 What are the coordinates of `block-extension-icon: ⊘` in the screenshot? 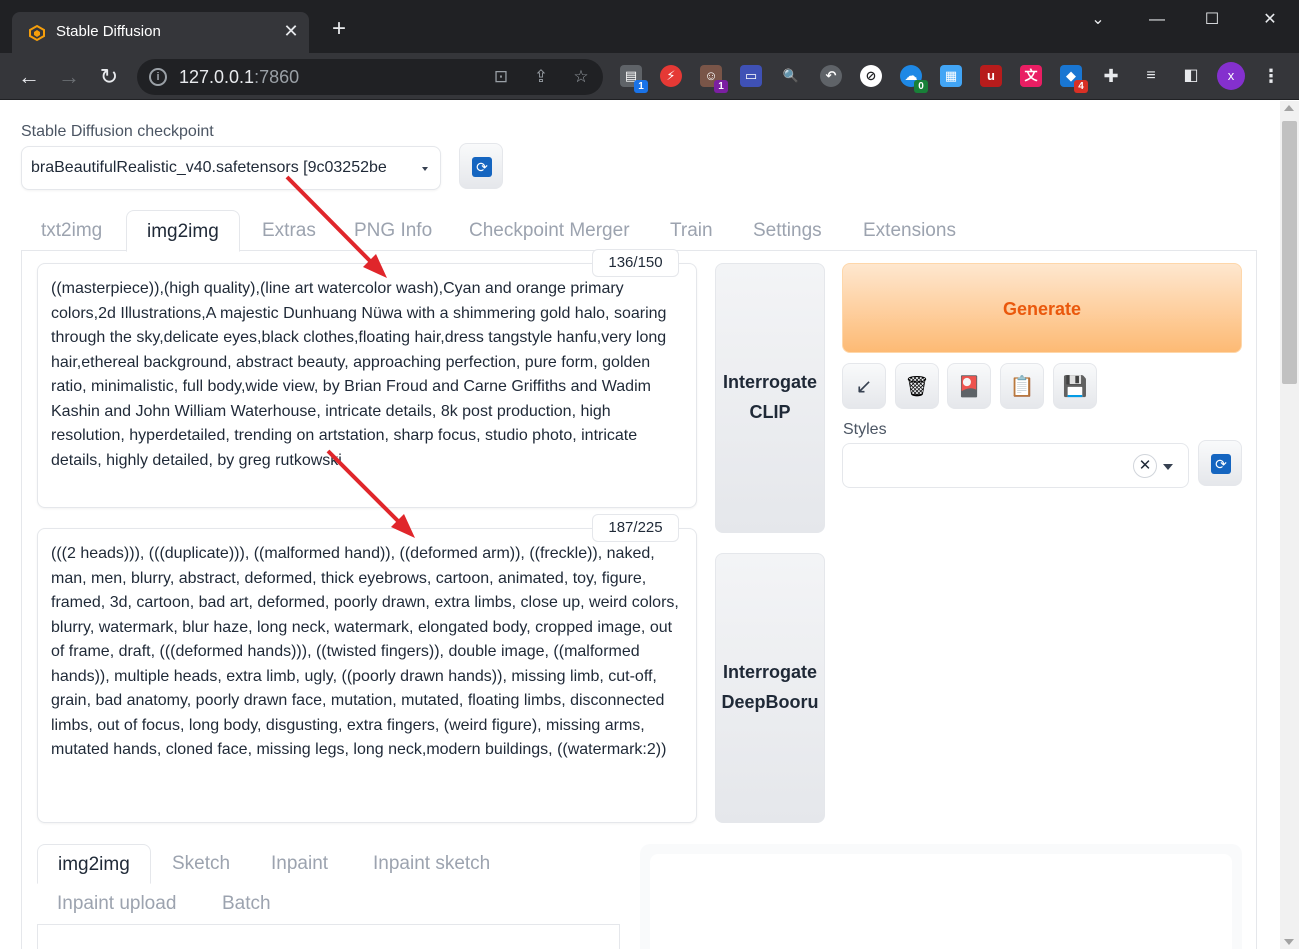 It's located at (871, 76).